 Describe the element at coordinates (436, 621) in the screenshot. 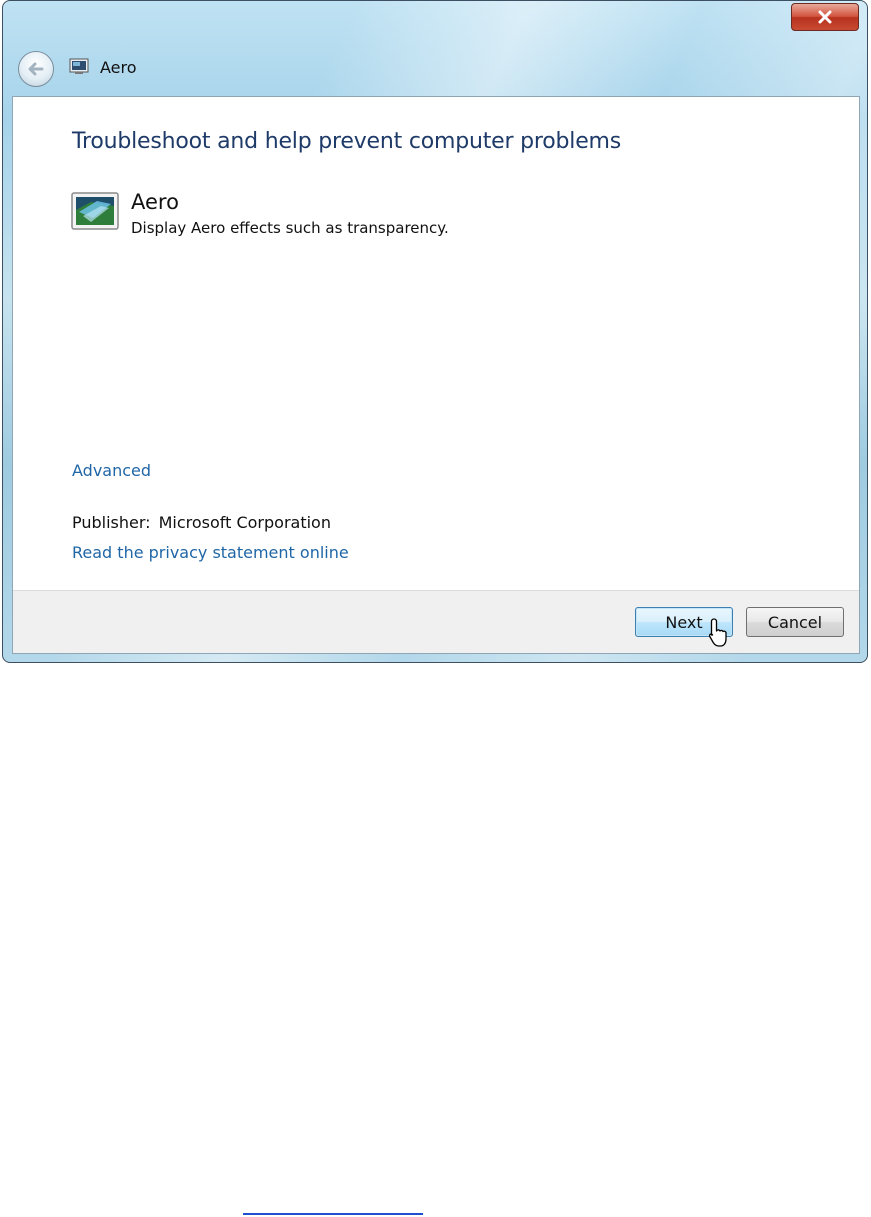

I see `button-bar: Next Cancel` at that location.